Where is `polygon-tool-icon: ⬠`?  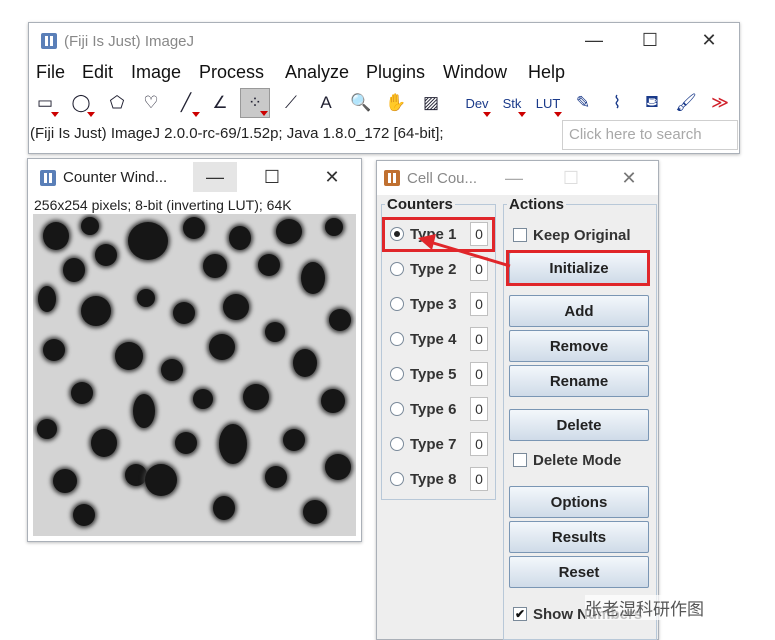 polygon-tool-icon: ⬠ is located at coordinates (117, 103).